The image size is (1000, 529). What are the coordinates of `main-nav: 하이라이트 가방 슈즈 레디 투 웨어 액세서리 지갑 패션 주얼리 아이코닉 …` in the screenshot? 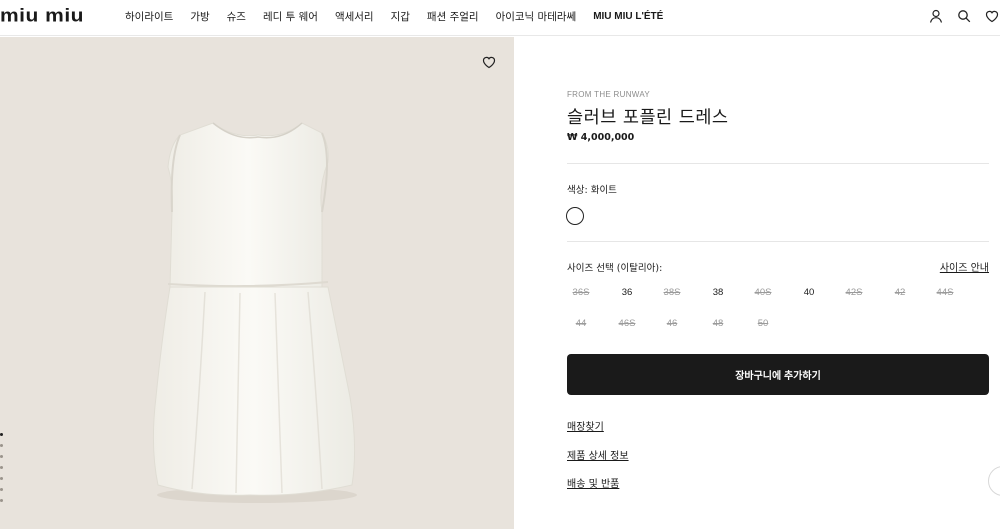 It's located at (394, 17).